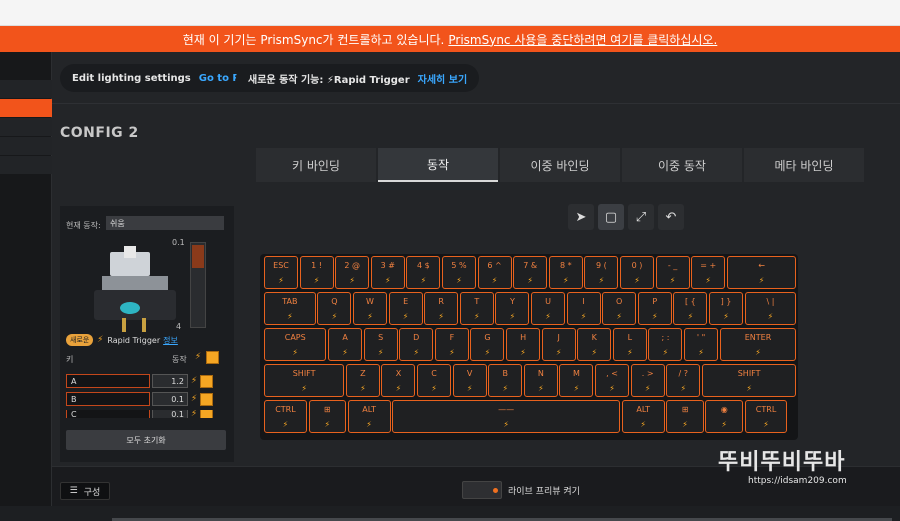  What do you see at coordinates (144, 381) in the screenshot?
I see `table-row: A 1.2 ⚡` at bounding box center [144, 381].